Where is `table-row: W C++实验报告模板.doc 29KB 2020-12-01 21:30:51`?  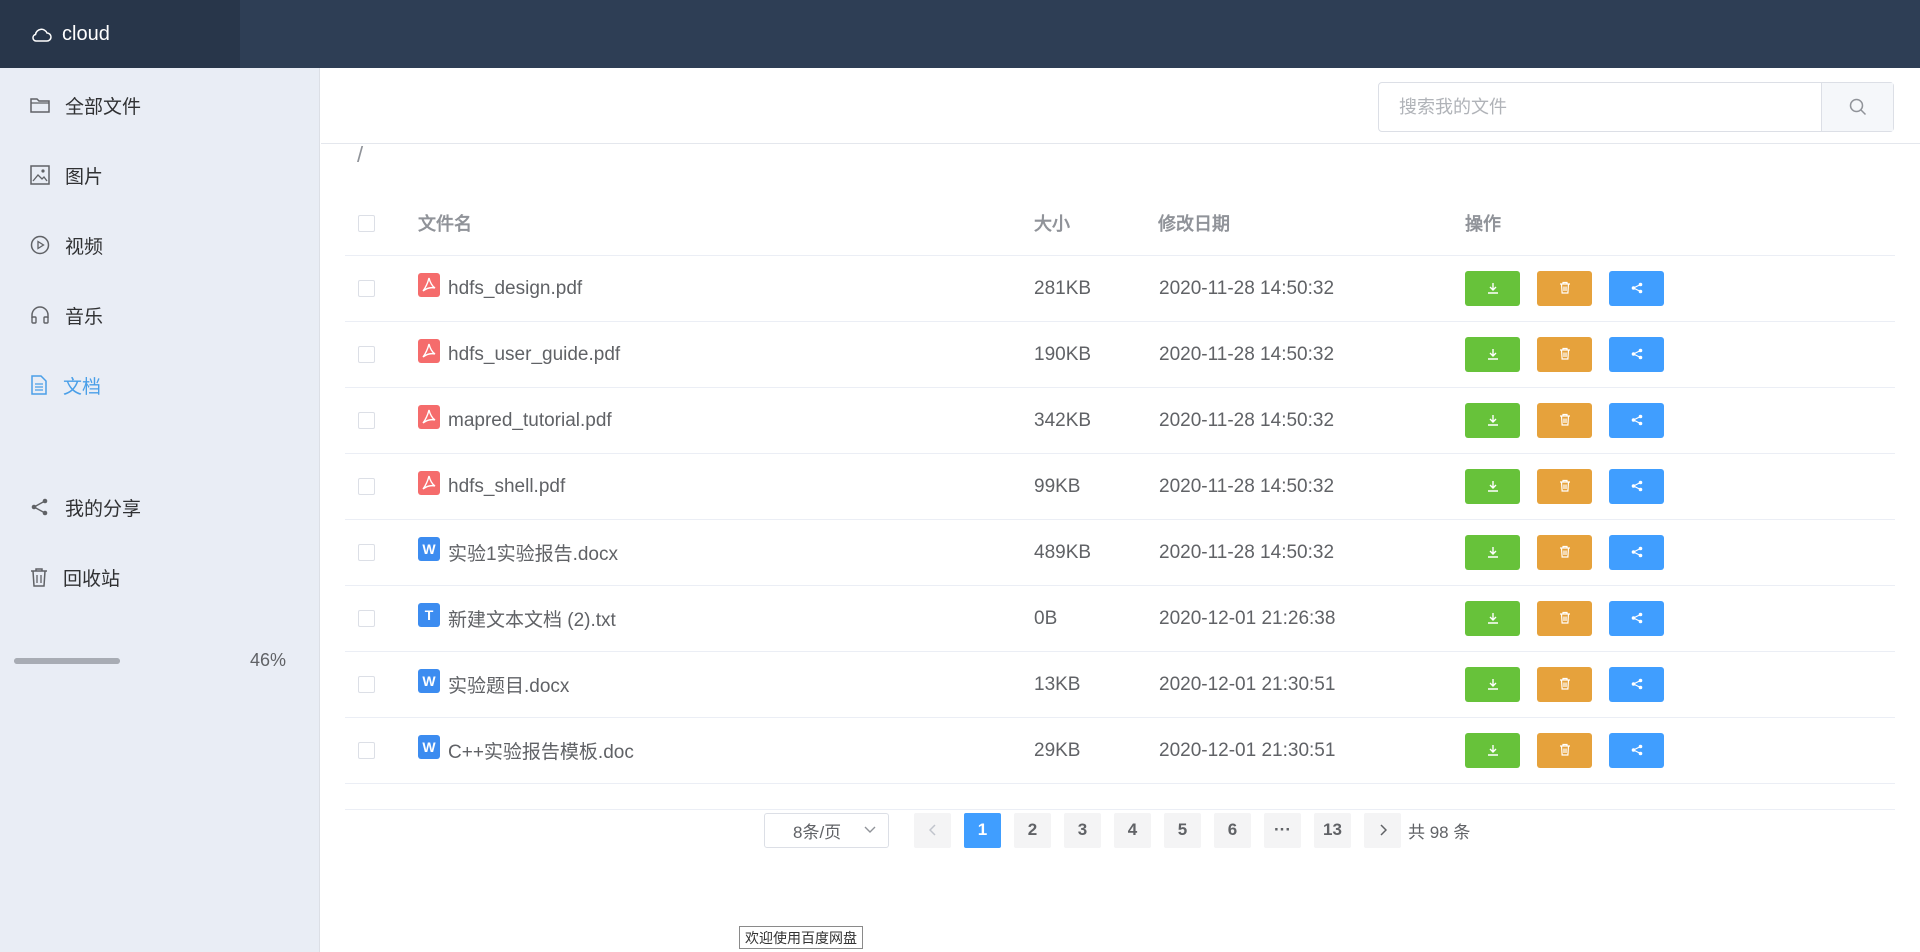 table-row: W C++实验报告模板.doc 29KB 2020-12-01 21:30:51 is located at coordinates (1120, 751).